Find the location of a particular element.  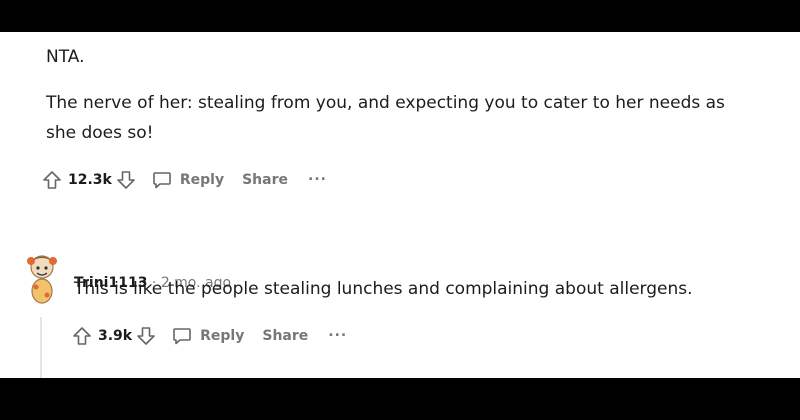

comment-verdict-text: NTA. is located at coordinates (65, 57).